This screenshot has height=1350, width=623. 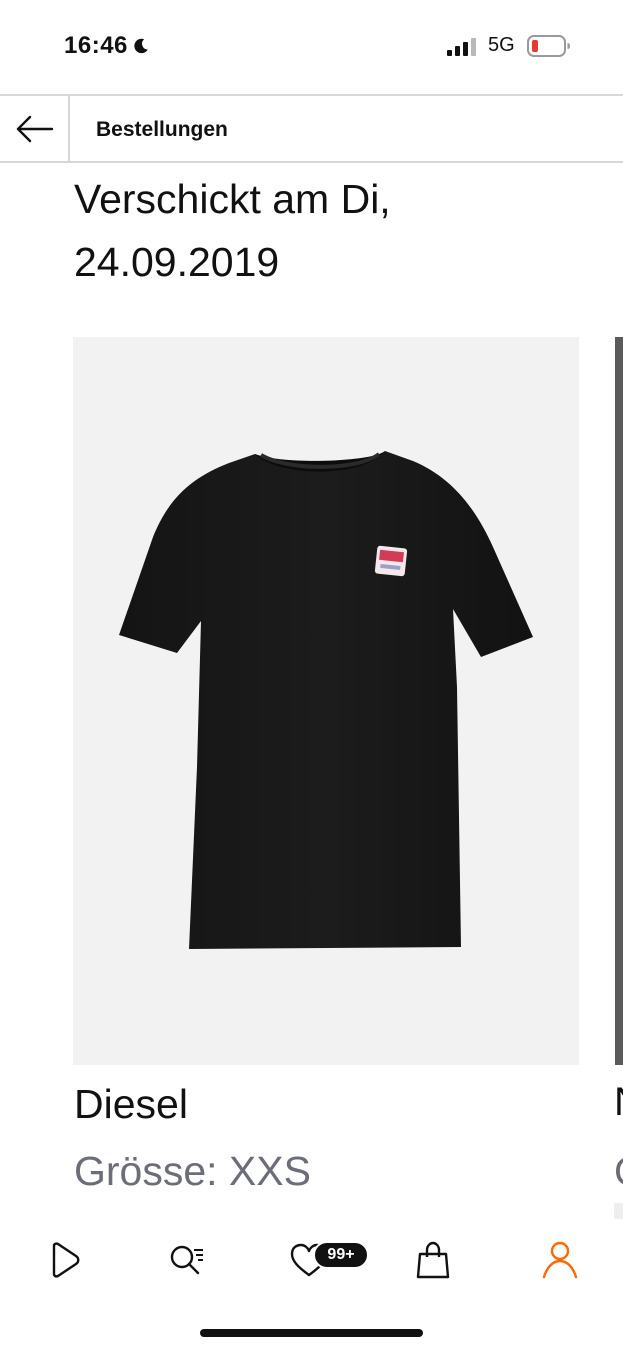 I want to click on bottom-tab-bar: 99+, so click(x=311, y=1260).